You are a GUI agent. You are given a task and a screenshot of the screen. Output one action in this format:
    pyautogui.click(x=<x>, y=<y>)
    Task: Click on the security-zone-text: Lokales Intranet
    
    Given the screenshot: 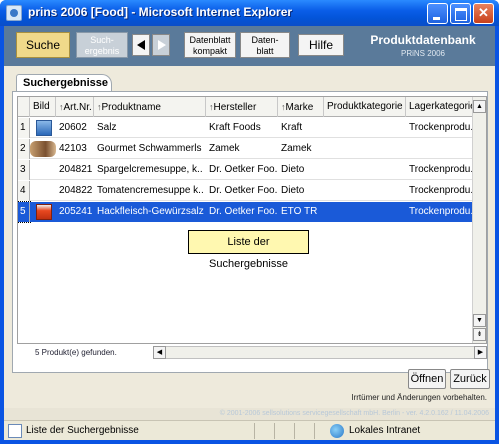 What is the action you would take?
    pyautogui.click(x=385, y=430)
    